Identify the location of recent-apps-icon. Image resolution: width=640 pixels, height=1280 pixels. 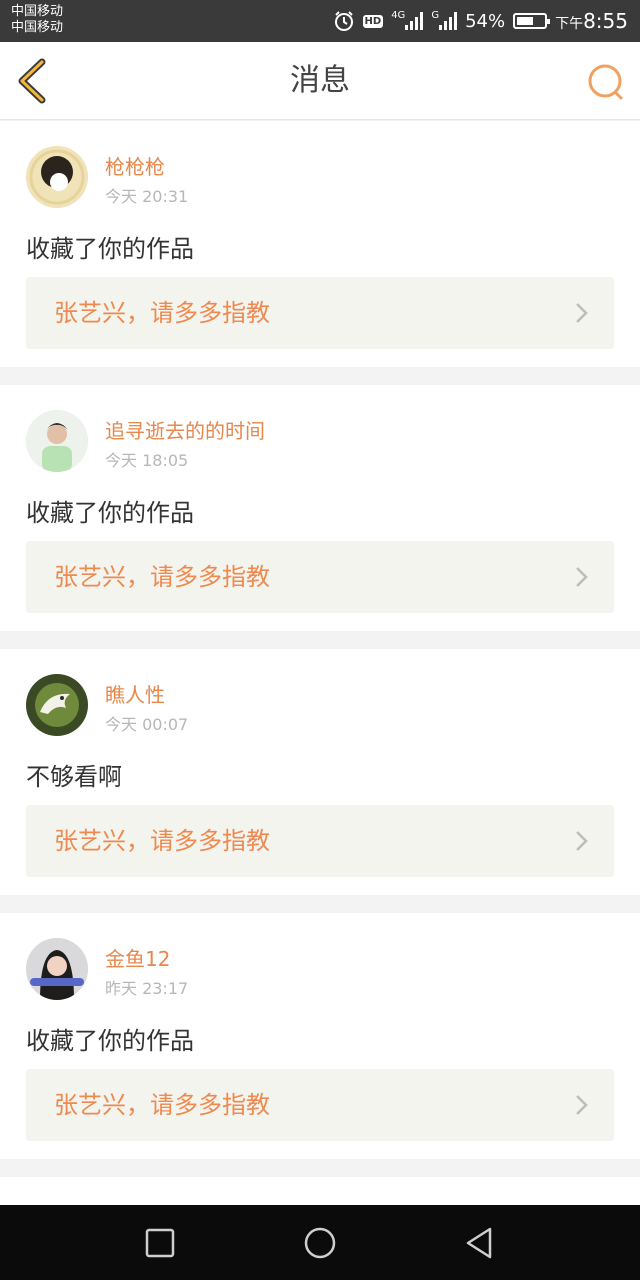
(160, 1243).